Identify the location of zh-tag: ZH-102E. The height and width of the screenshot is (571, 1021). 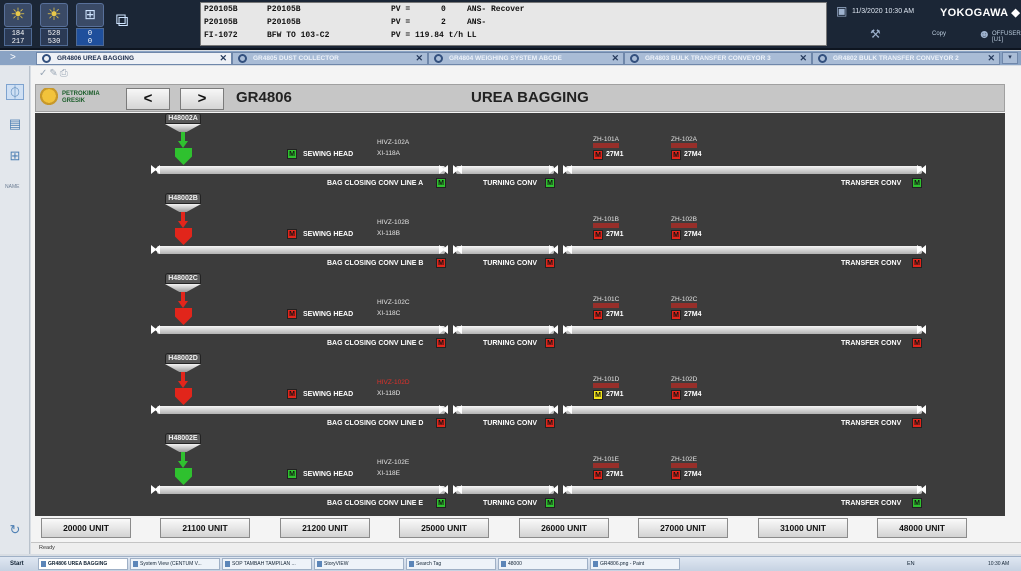
(684, 459).